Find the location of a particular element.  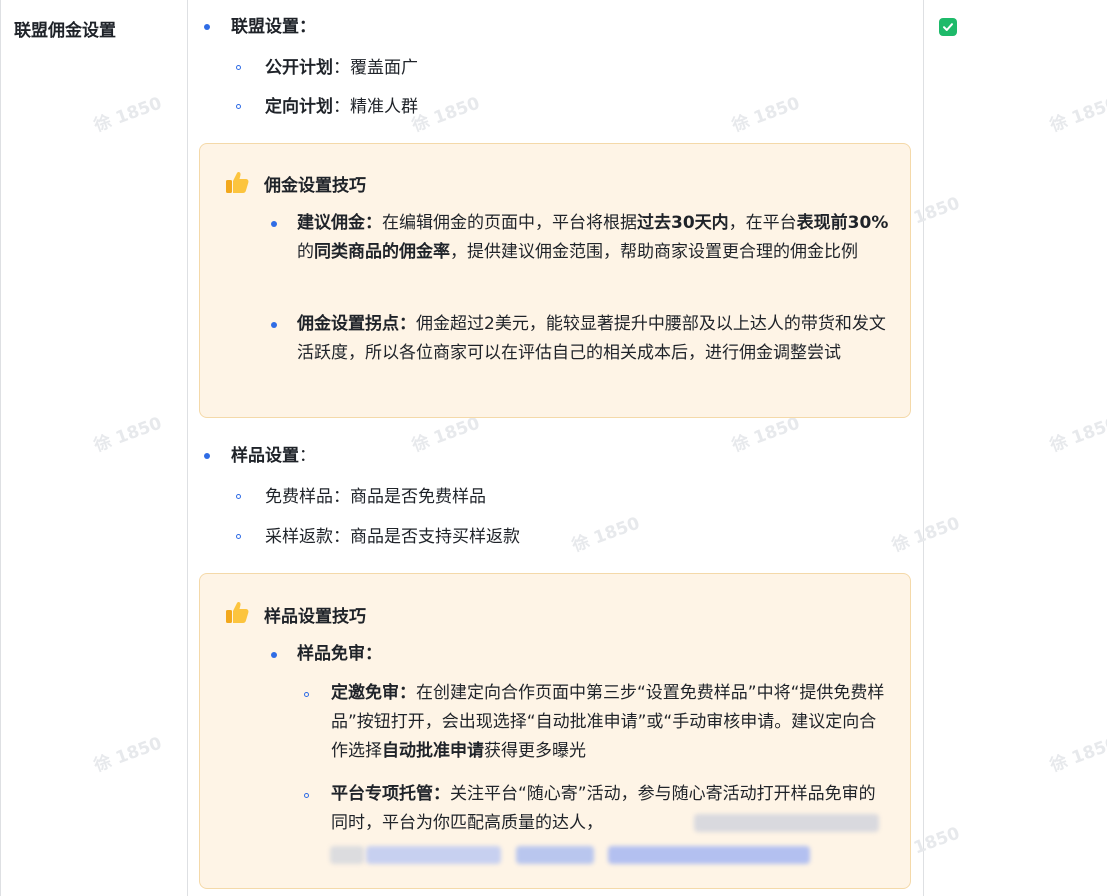

list-item: 定向计划：精准人群 is located at coordinates (341, 107).